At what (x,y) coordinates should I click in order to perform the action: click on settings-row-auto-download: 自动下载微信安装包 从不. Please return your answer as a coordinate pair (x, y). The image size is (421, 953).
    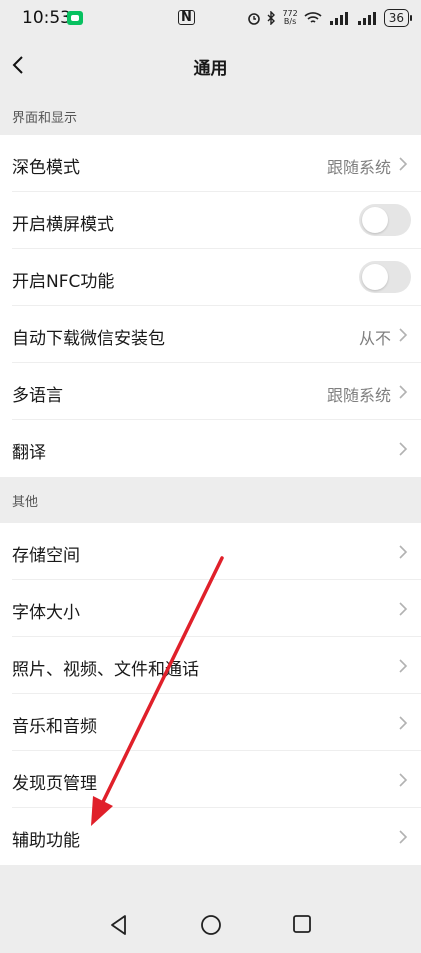
    Looking at the image, I should click on (210, 334).